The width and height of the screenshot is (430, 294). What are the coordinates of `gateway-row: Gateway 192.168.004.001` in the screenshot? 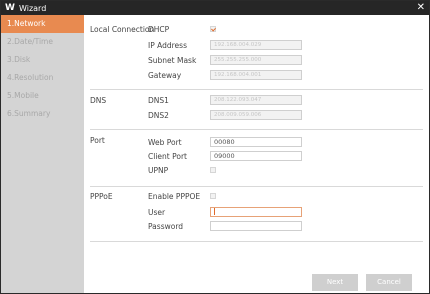 It's located at (225, 75).